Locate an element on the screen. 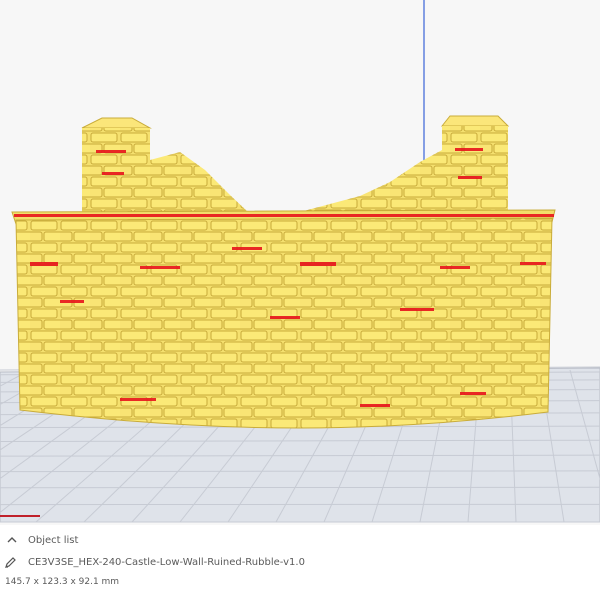 Image resolution: width=600 pixels, height=593 pixels. object-list-label: Object list is located at coordinates (53, 540).